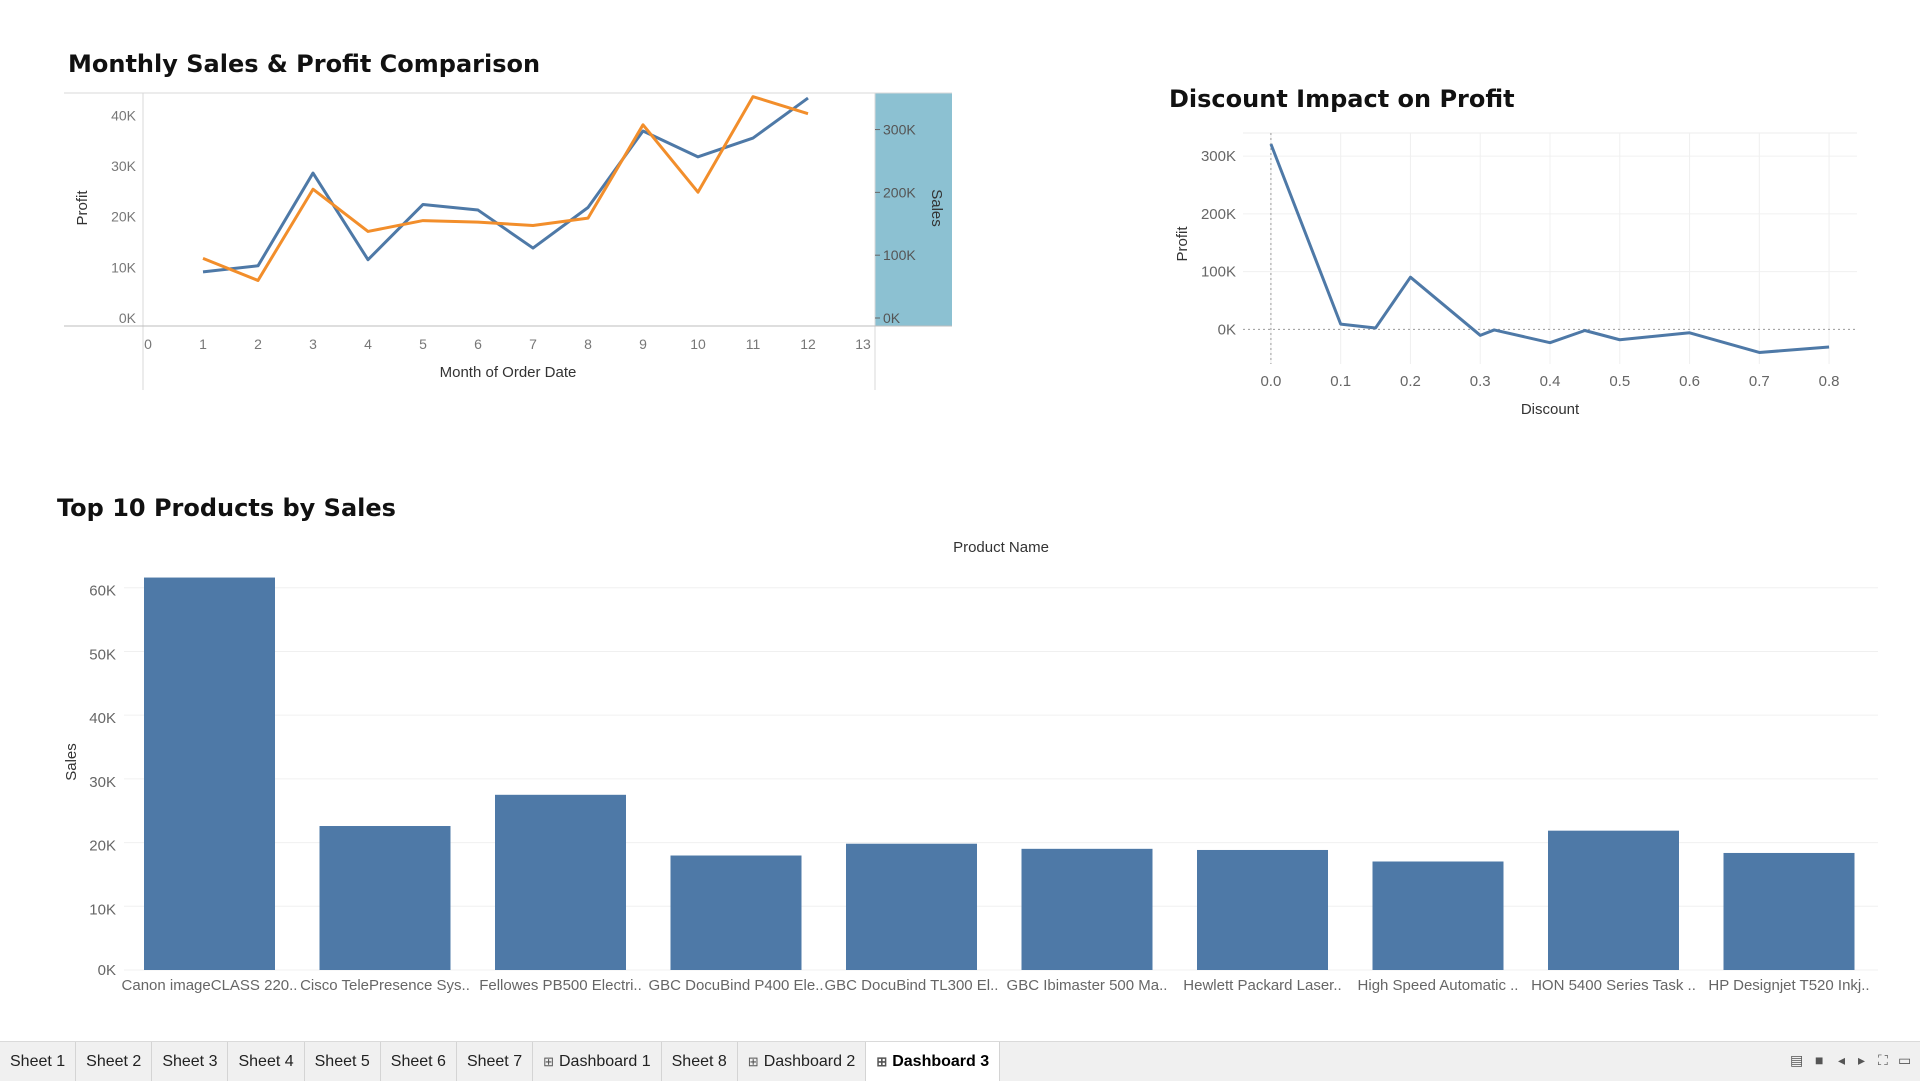  What do you see at coordinates (605, 1061) in the screenshot?
I see `tab-label: Dashboard 1` at bounding box center [605, 1061].